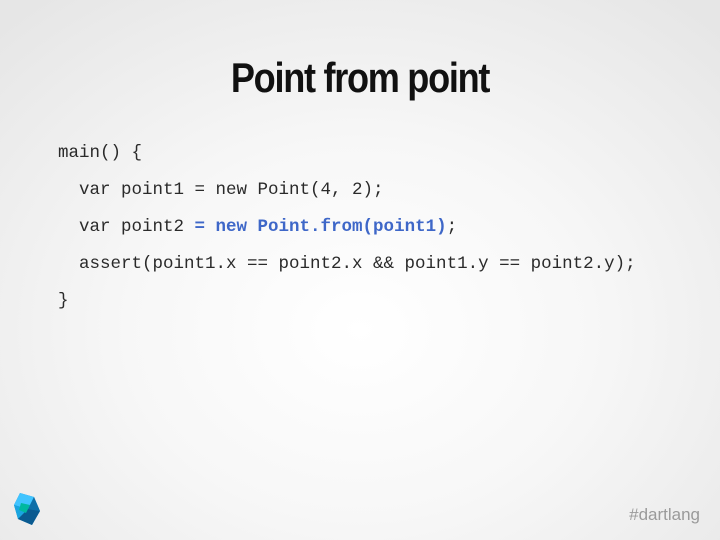  What do you see at coordinates (221, 190) in the screenshot?
I see `code-line-2: var point1 = new Point(4, 2);` at bounding box center [221, 190].